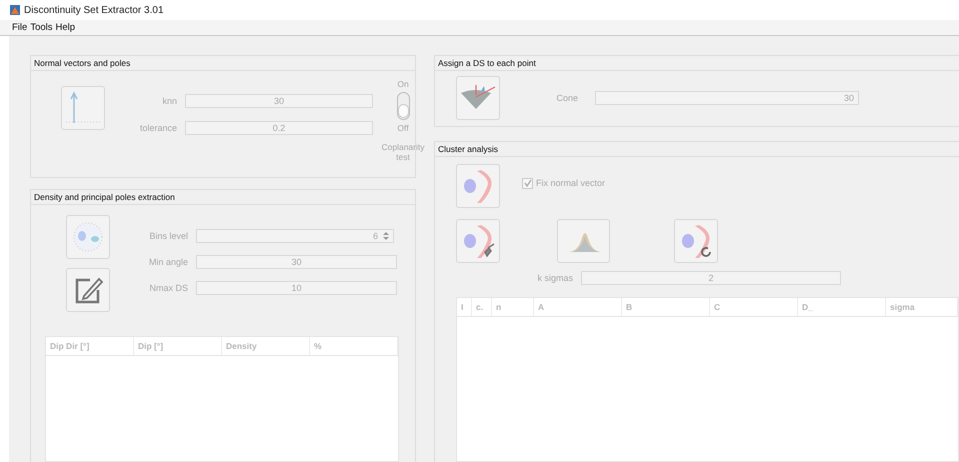 The width and height of the screenshot is (959, 462). Describe the element at coordinates (666, 307) in the screenshot. I see `column-header: B` at that location.